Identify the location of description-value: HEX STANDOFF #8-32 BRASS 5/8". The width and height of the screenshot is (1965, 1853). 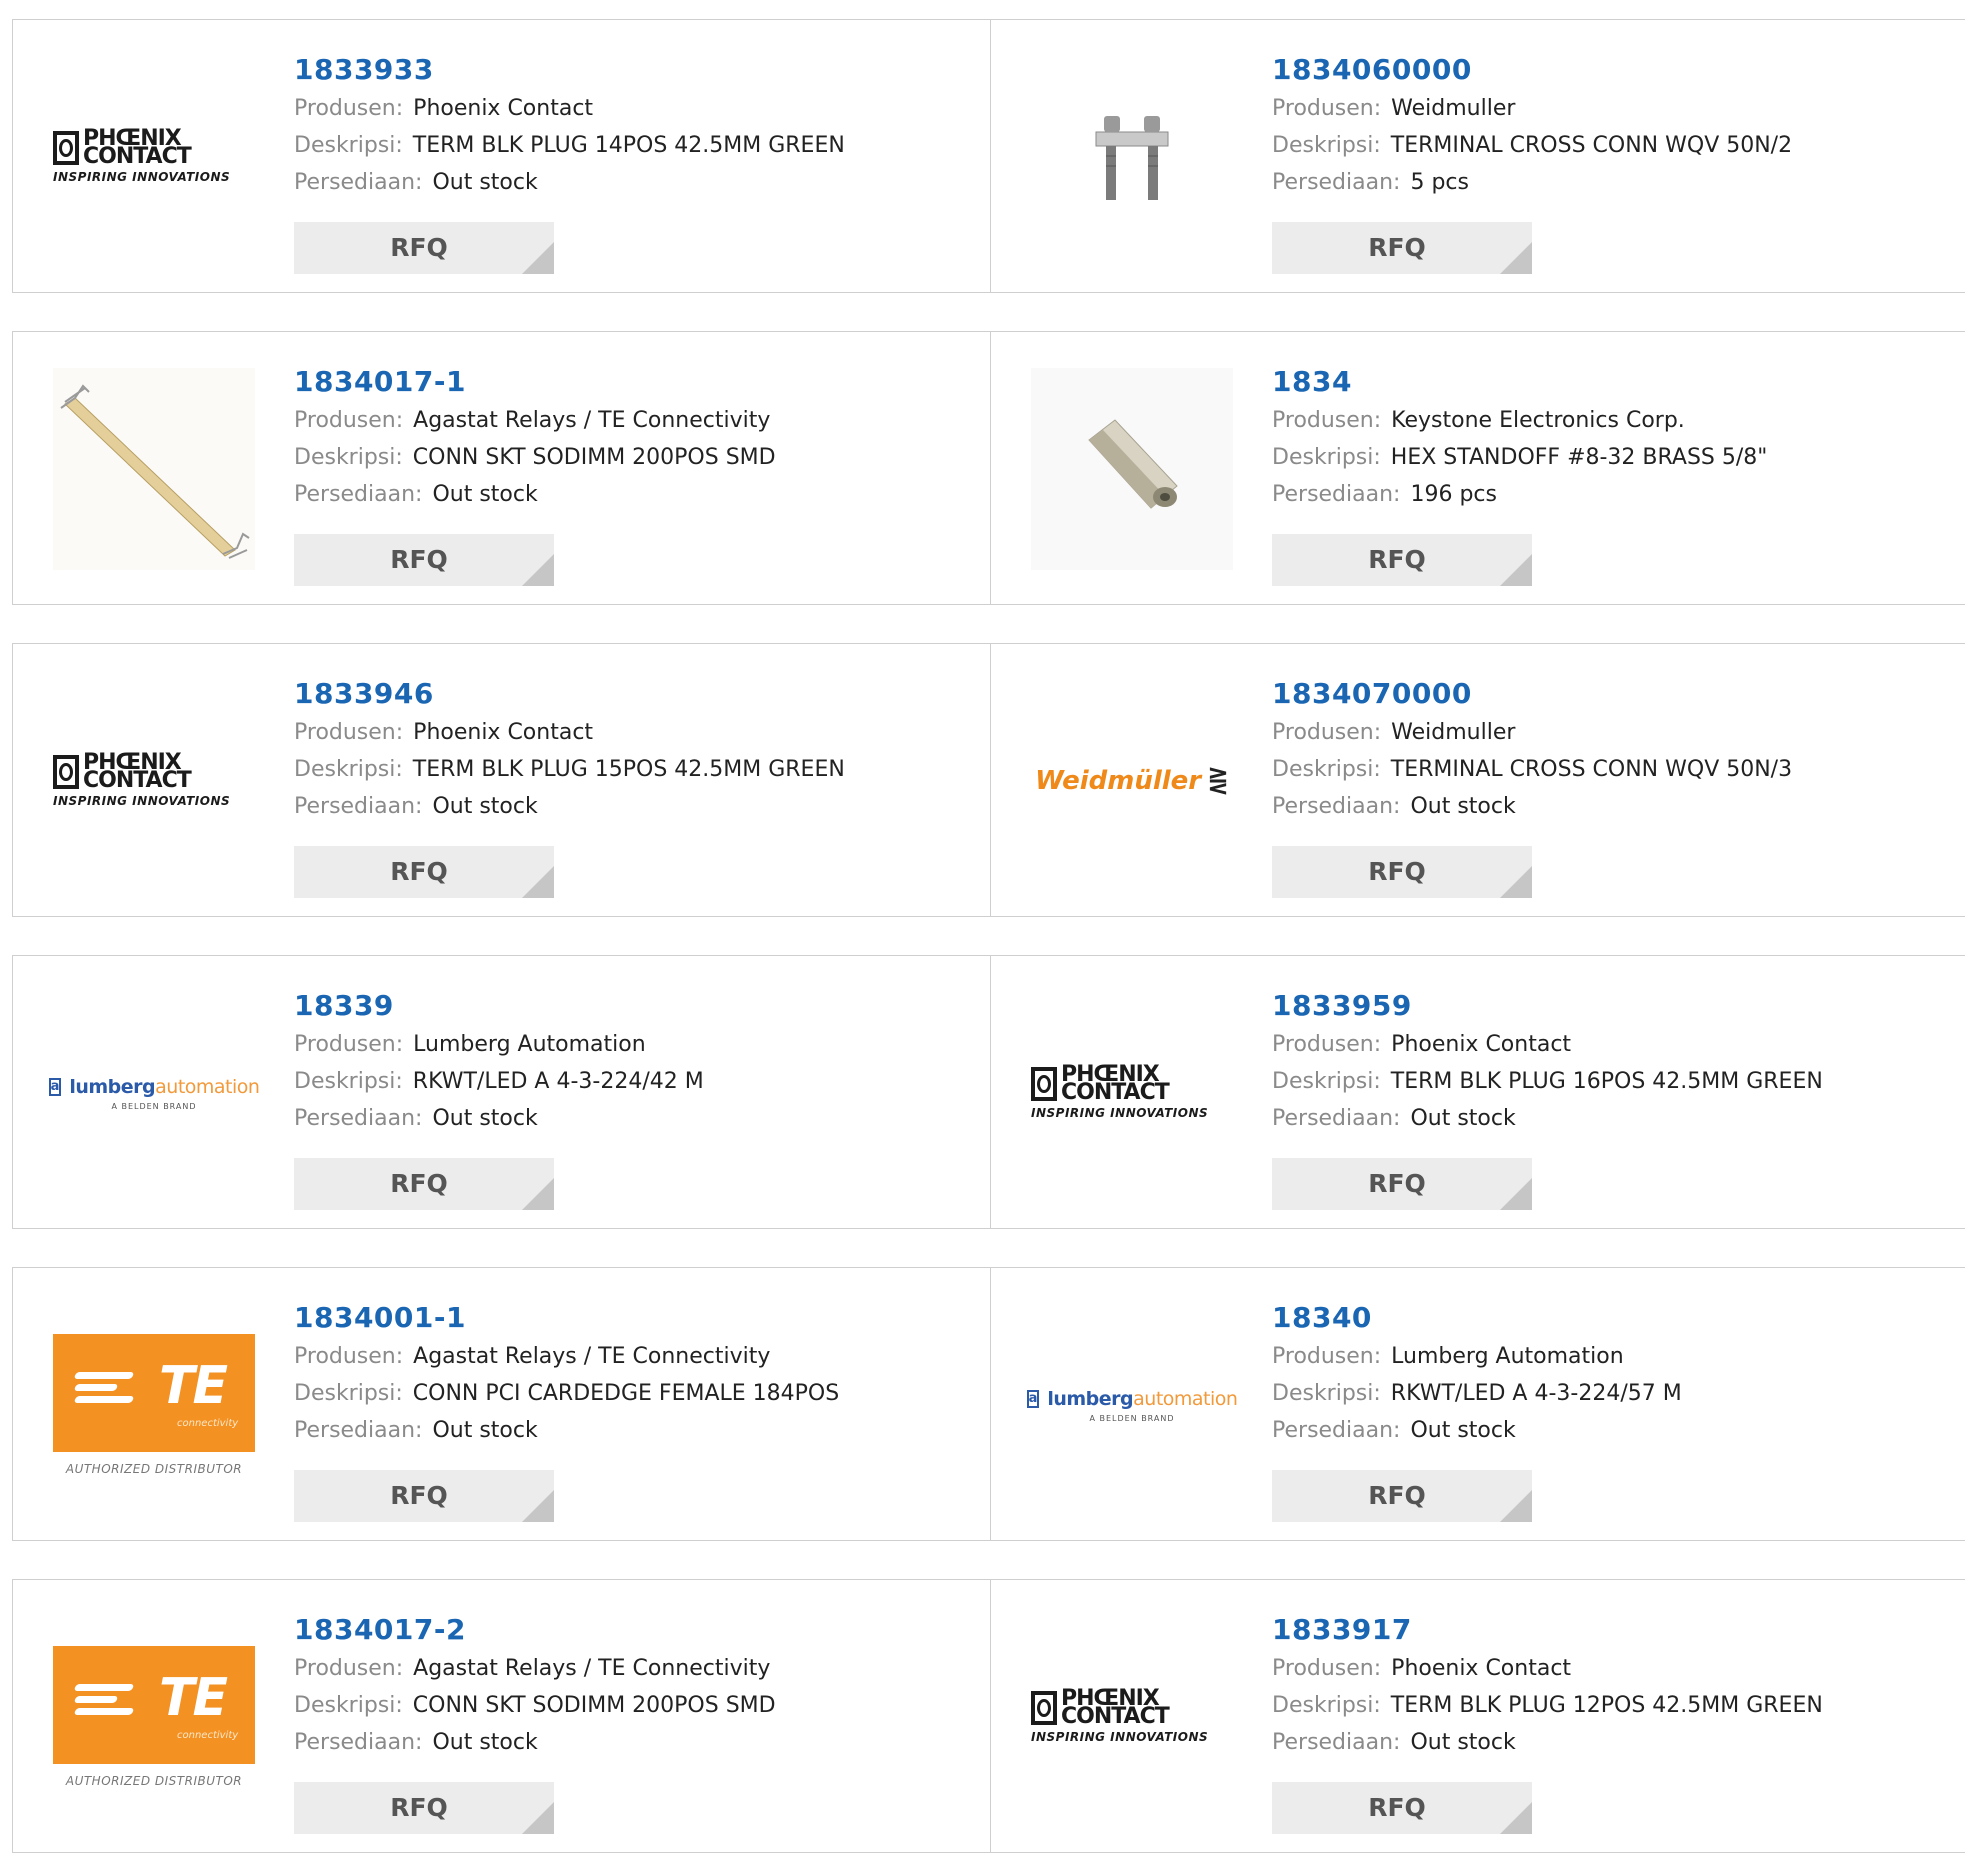
(1579, 457).